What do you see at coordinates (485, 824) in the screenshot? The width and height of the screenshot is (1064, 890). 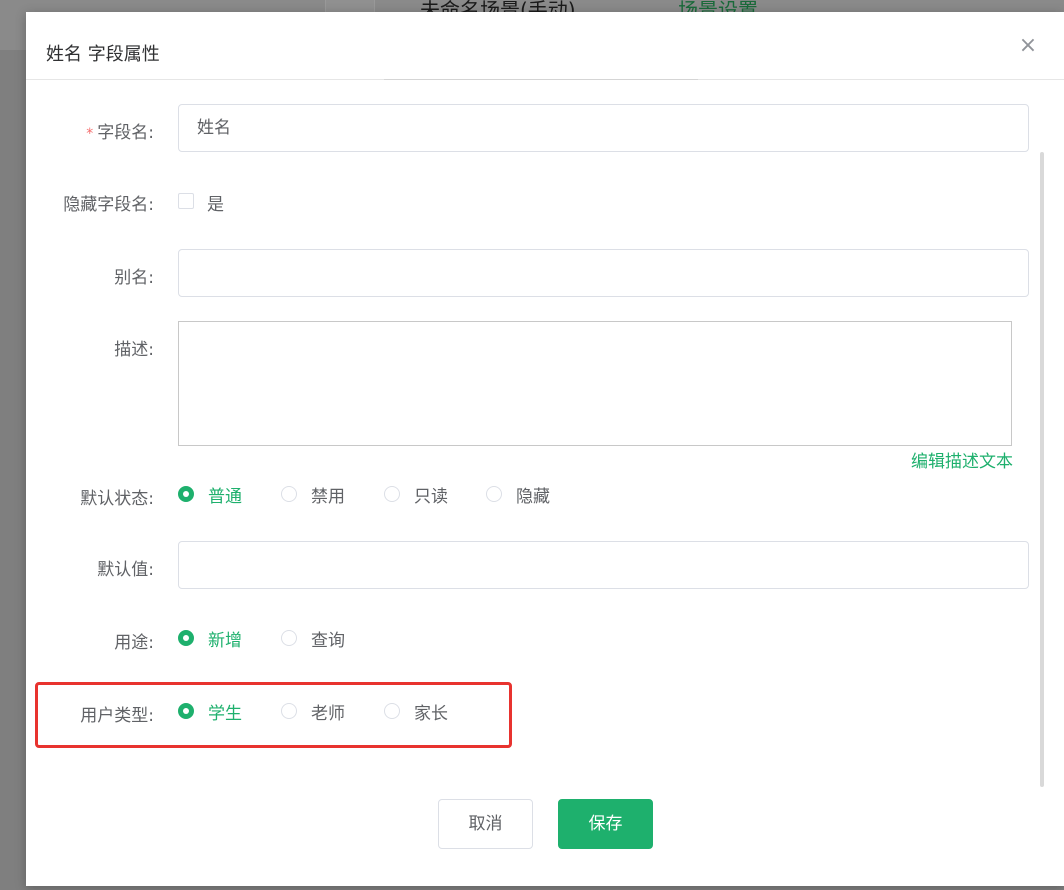 I see `cancel-button: 取消` at bounding box center [485, 824].